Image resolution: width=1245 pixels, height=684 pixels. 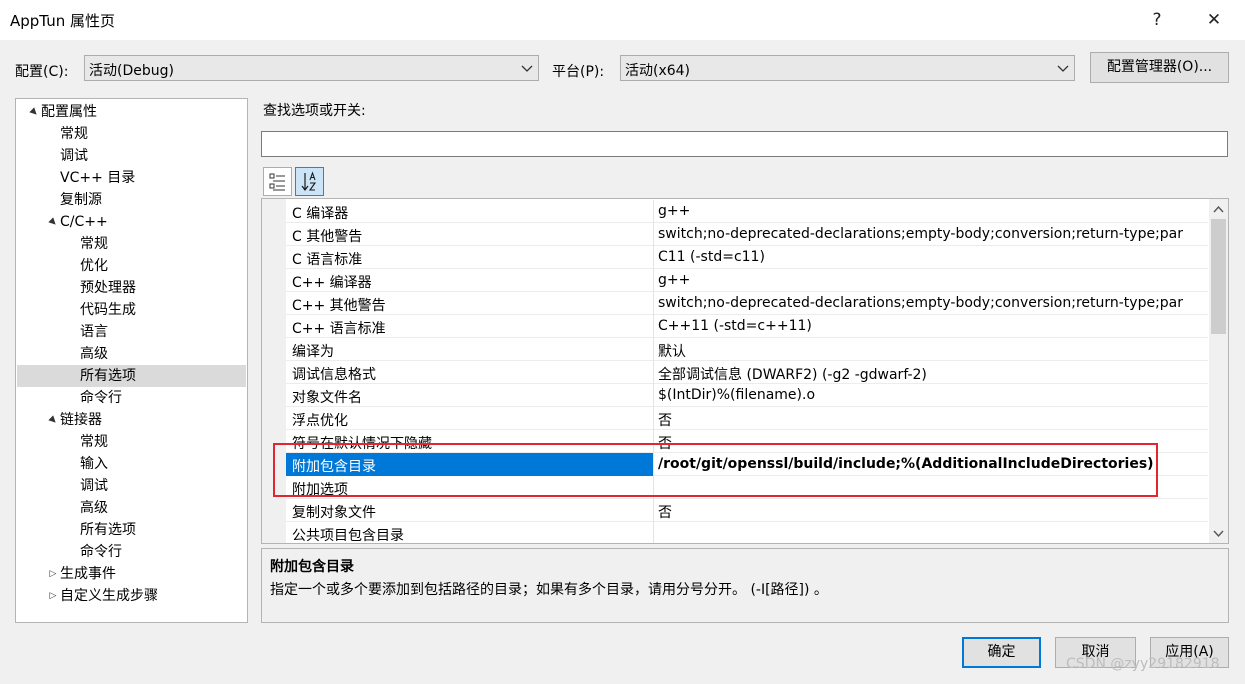 I want to click on property-value: $(IntDir)%(filename).o, so click(x=933, y=395).